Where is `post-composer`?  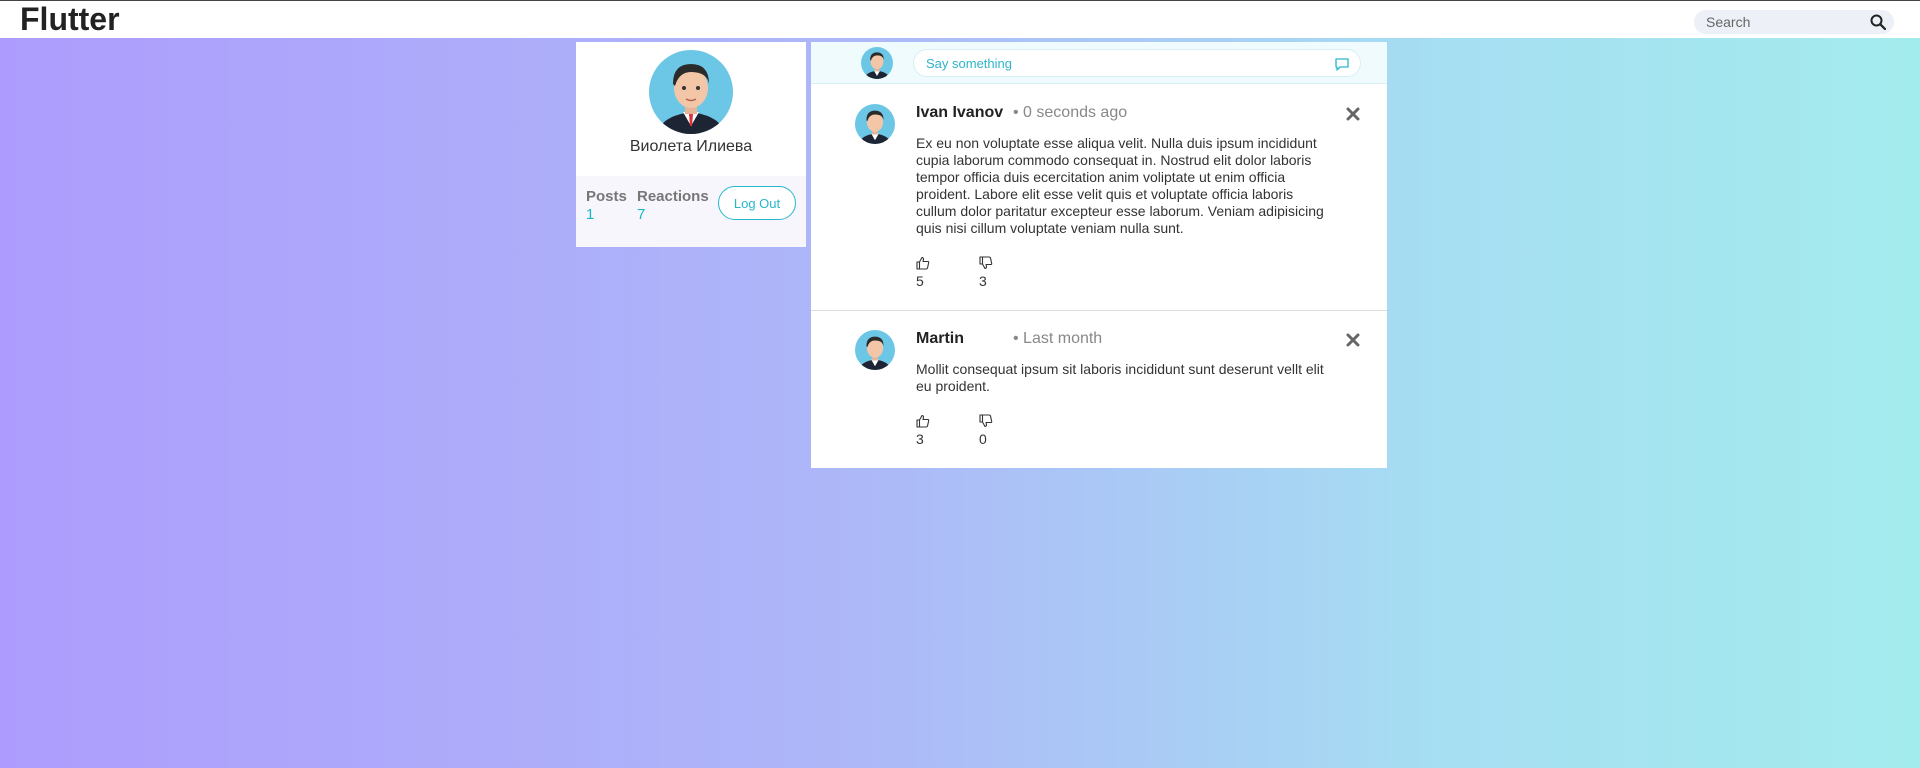 post-composer is located at coordinates (1099, 63).